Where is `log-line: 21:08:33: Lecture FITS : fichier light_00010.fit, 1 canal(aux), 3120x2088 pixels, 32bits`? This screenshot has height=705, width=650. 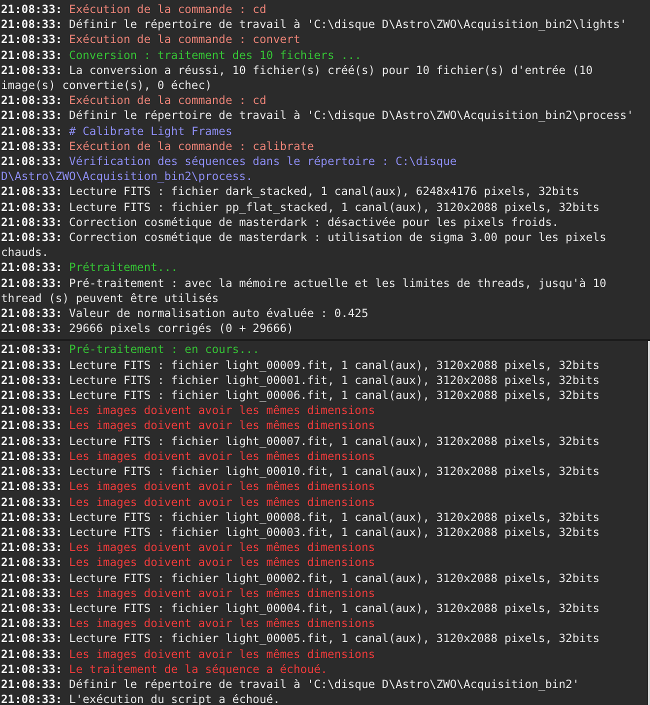
log-line: 21:08:33: Lecture FITS : fichier light_00010.fit, 1 canal(aux), 3120x2088 pixels, 32bits is located at coordinates (300, 472).